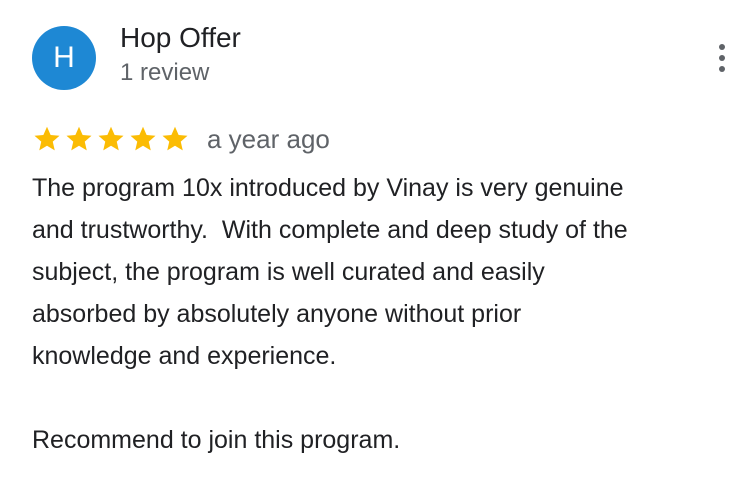 Image resolution: width=750 pixels, height=482 pixels. I want to click on review-date: a year ago, so click(268, 138).